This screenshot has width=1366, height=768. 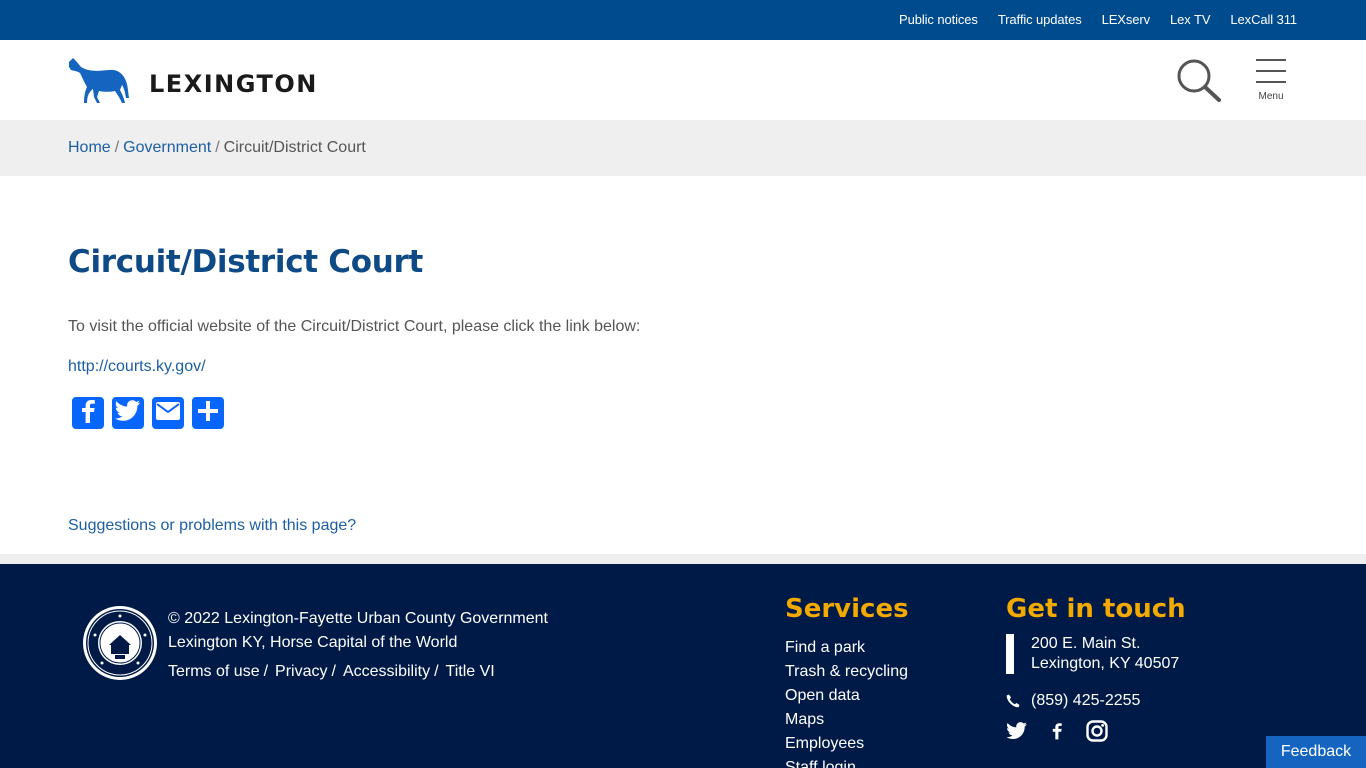 I want to click on list-item: Find a park, so click(x=846, y=648).